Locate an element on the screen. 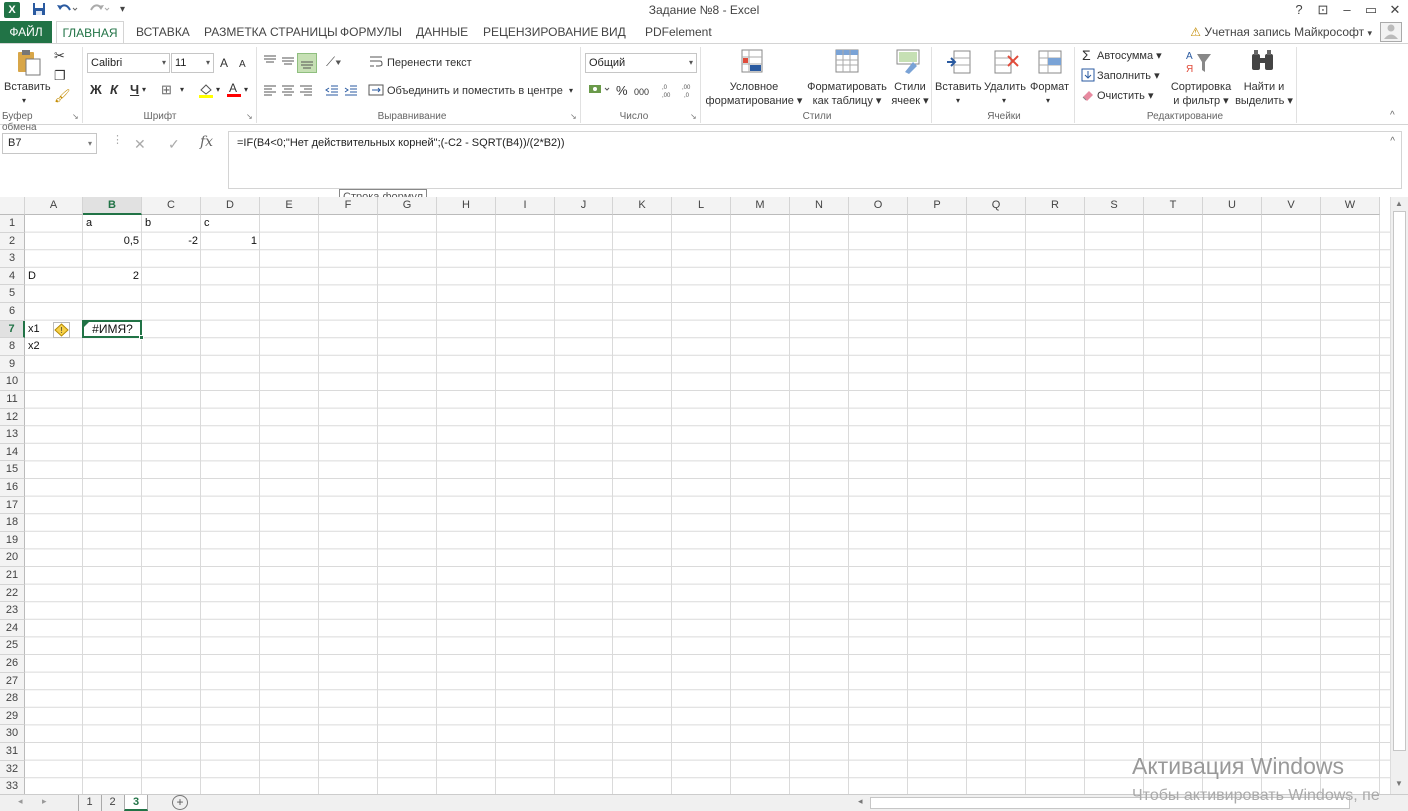 This screenshot has width=1408, height=811. row-header: 16 is located at coordinates (12, 488).